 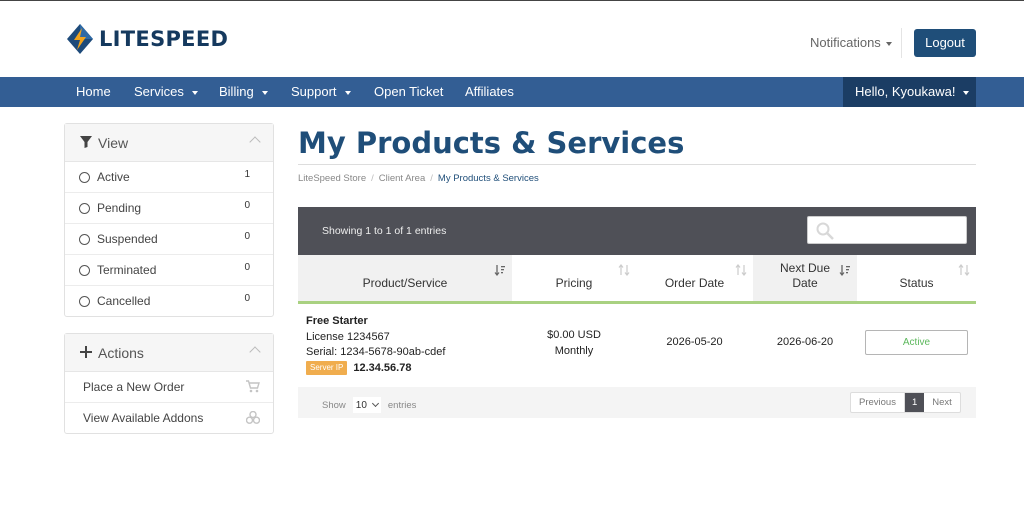 What do you see at coordinates (314, 91) in the screenshot?
I see `nav-item-label: Support` at bounding box center [314, 91].